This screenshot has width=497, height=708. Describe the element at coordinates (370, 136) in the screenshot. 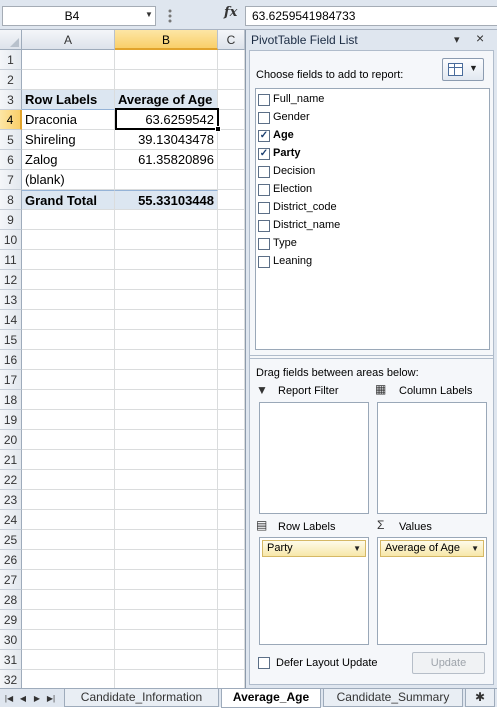

I see `field-item: ✓ Age` at that location.